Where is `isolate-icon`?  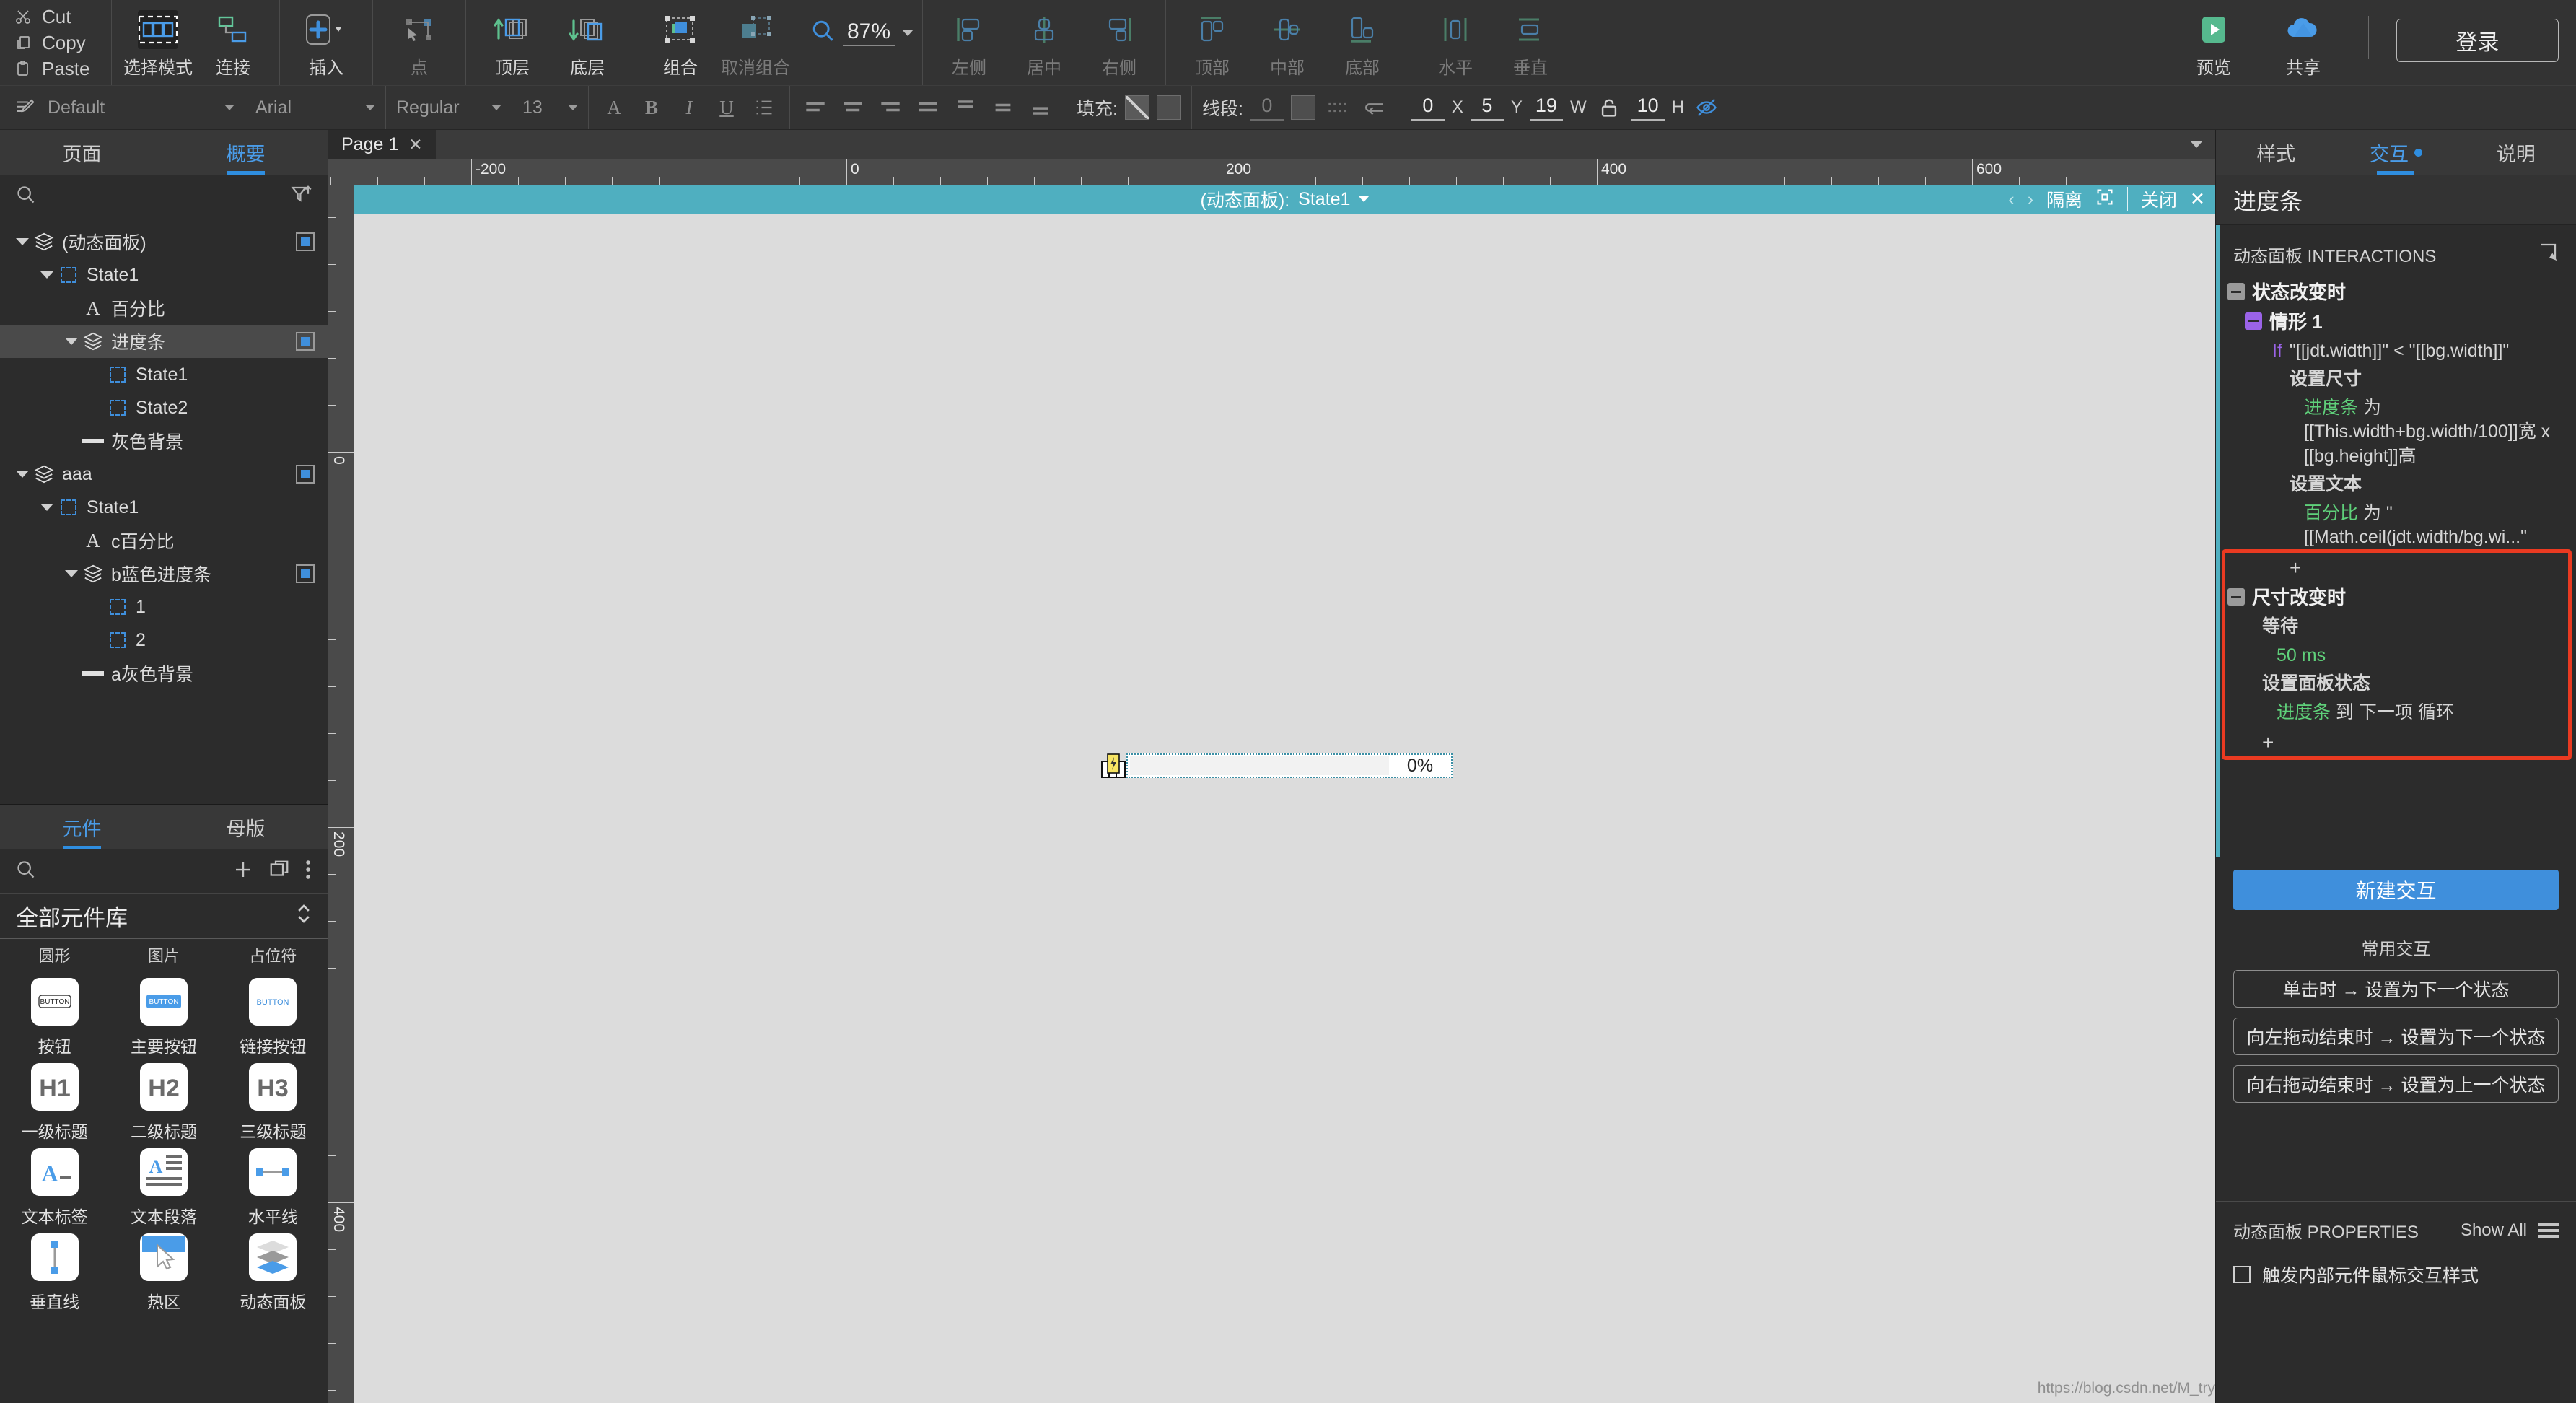 isolate-icon is located at coordinates (2104, 199).